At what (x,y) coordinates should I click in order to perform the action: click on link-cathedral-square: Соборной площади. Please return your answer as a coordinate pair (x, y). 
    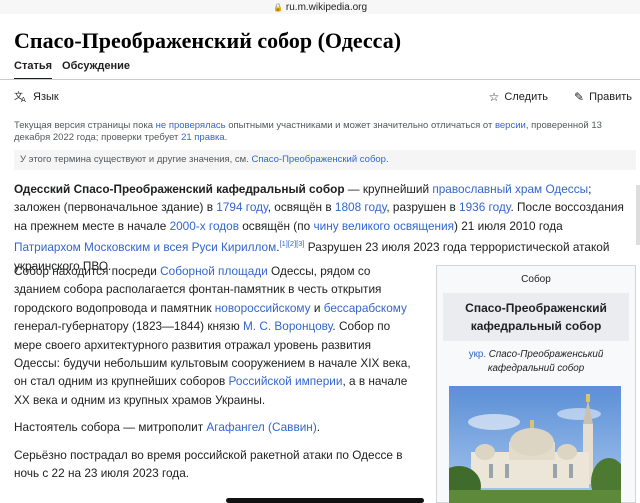
    Looking at the image, I should click on (214, 271).